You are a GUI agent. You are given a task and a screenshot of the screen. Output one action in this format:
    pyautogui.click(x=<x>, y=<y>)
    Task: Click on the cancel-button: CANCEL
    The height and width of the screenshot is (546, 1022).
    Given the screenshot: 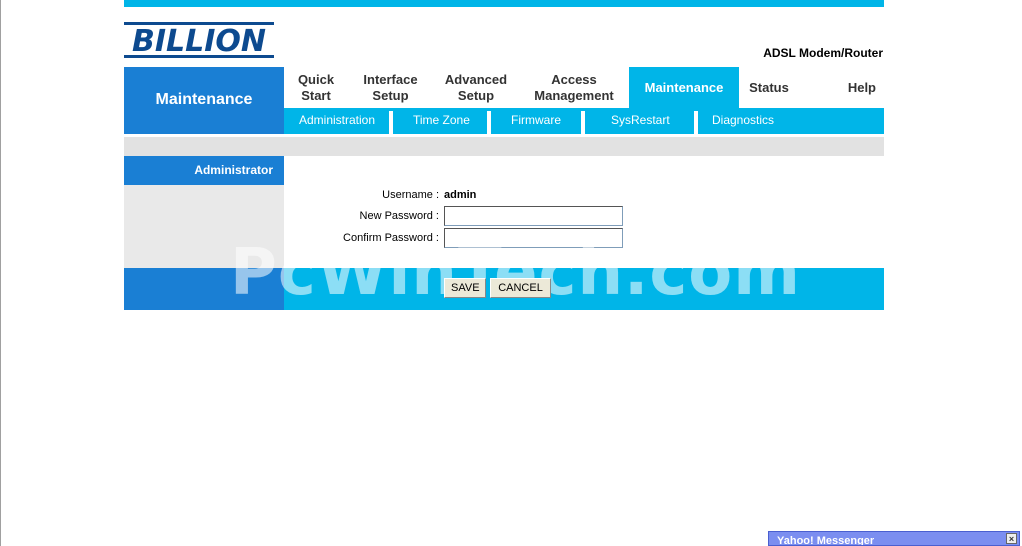 What is the action you would take?
    pyautogui.click(x=520, y=288)
    